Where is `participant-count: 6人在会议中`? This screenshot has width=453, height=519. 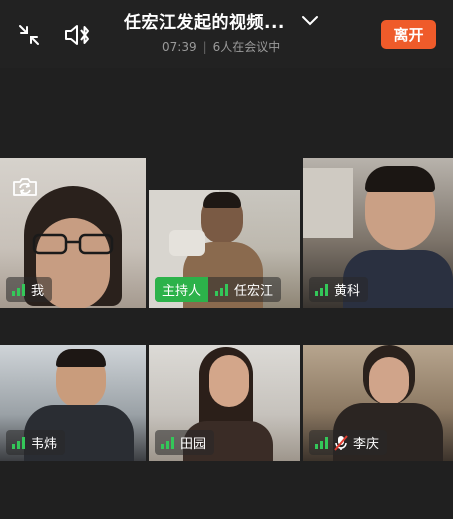 participant-count: 6人在会议中 is located at coordinates (246, 47).